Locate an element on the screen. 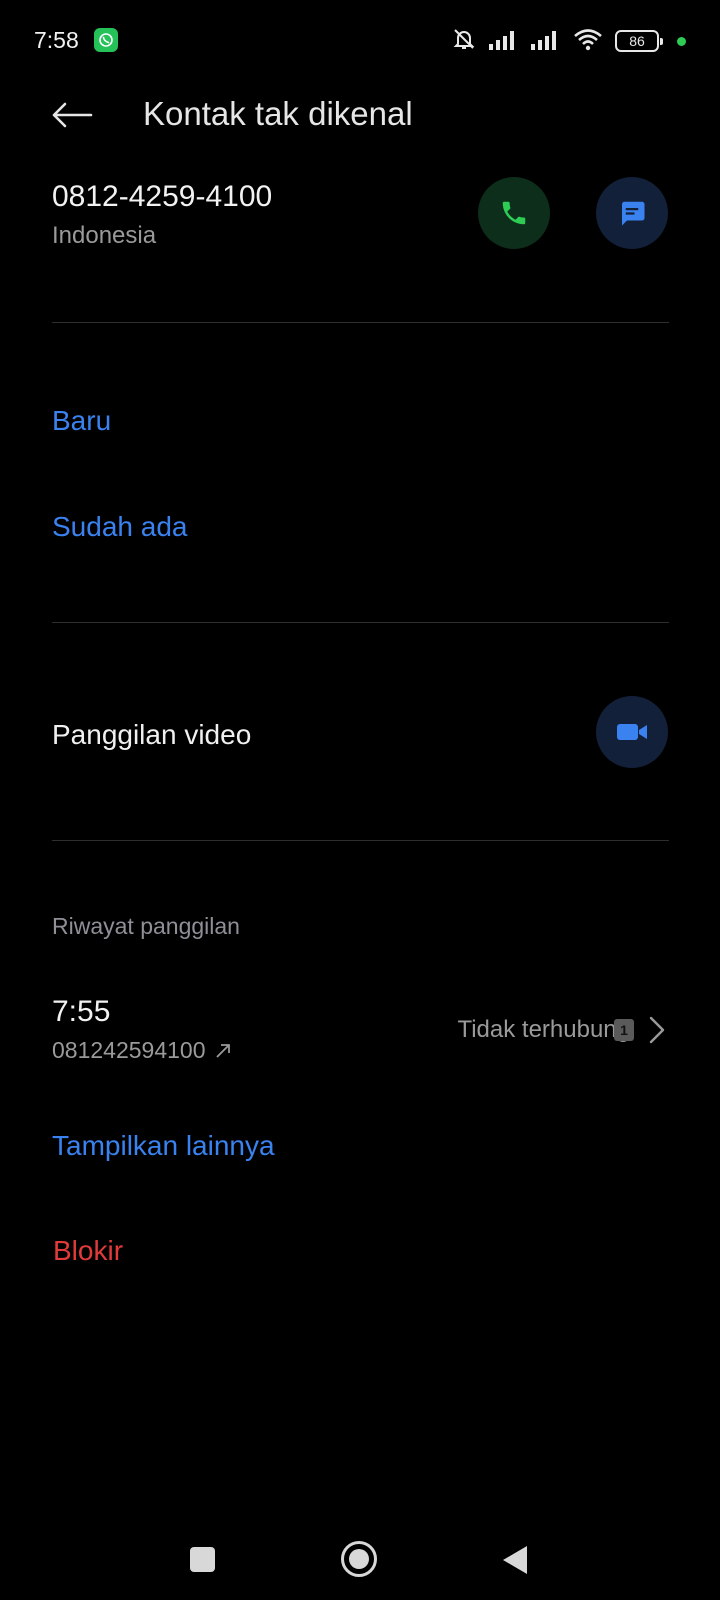  home-icon is located at coordinates (359, 1559).